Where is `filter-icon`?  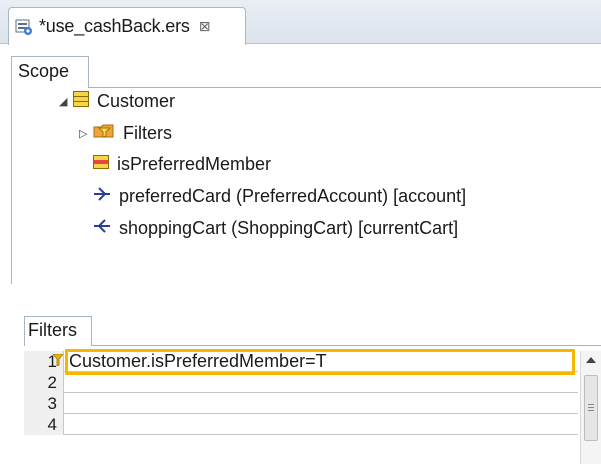
filter-icon is located at coordinates (58, 360).